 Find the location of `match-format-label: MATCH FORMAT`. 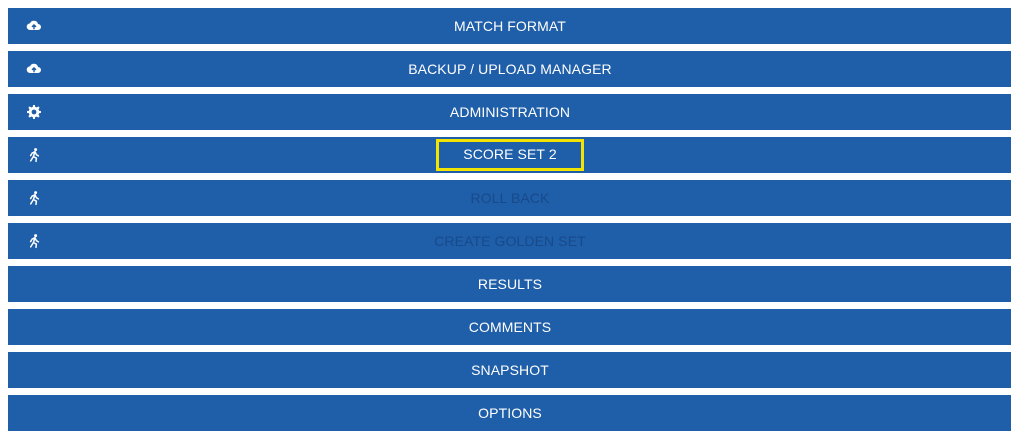

match-format-label: MATCH FORMAT is located at coordinates (510, 26).